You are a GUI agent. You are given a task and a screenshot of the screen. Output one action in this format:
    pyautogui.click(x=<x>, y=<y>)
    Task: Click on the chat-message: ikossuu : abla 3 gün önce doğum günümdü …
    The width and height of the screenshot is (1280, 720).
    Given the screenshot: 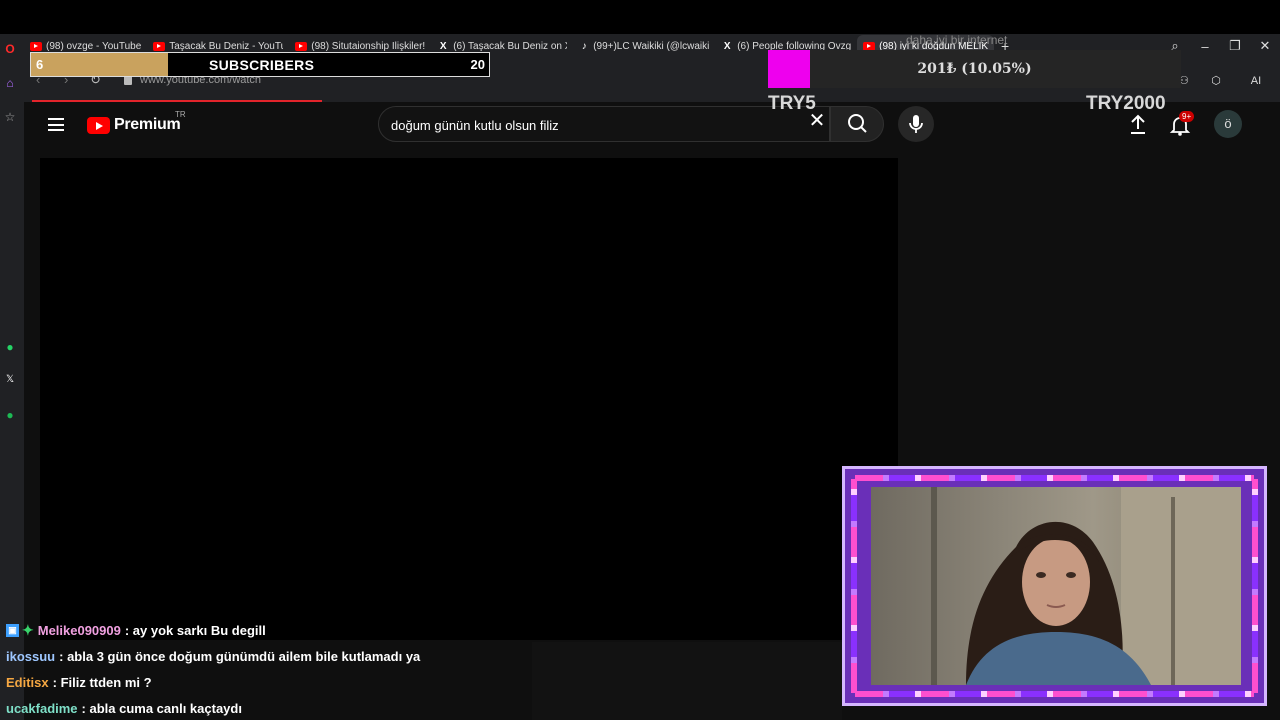 What is the action you would take?
    pyautogui.click(x=270, y=656)
    